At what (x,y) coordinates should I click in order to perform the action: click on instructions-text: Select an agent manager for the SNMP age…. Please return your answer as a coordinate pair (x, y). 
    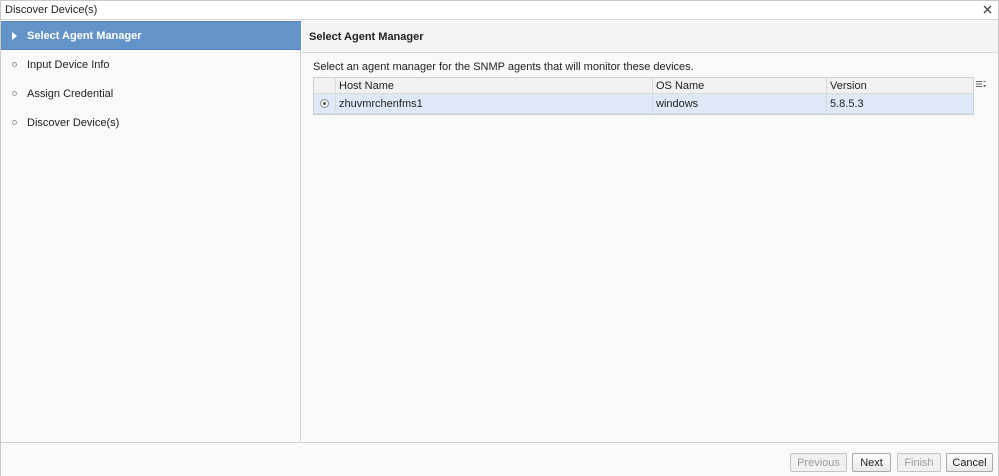
    Looking at the image, I should click on (503, 67).